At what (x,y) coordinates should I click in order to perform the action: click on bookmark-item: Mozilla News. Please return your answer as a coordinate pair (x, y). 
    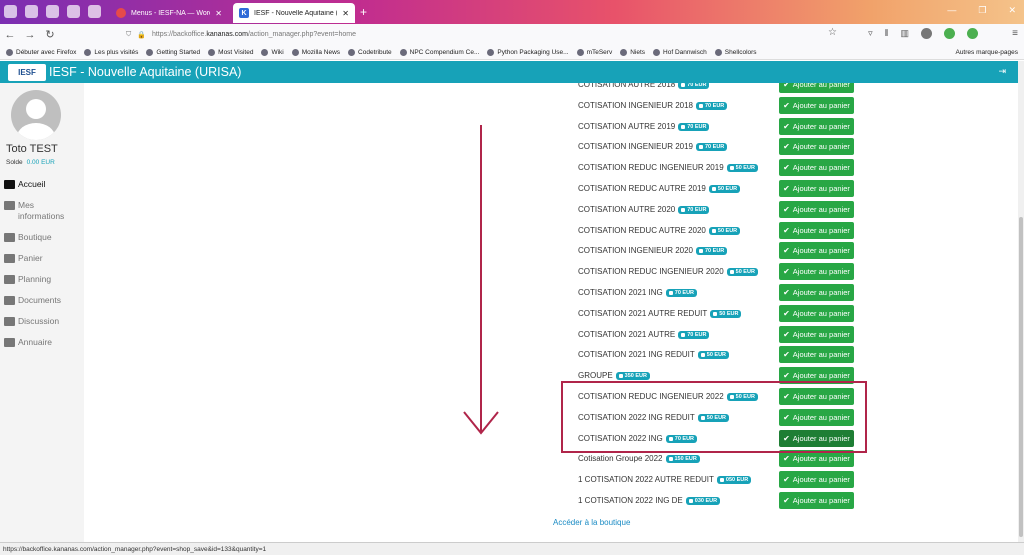
    Looking at the image, I should click on (316, 52).